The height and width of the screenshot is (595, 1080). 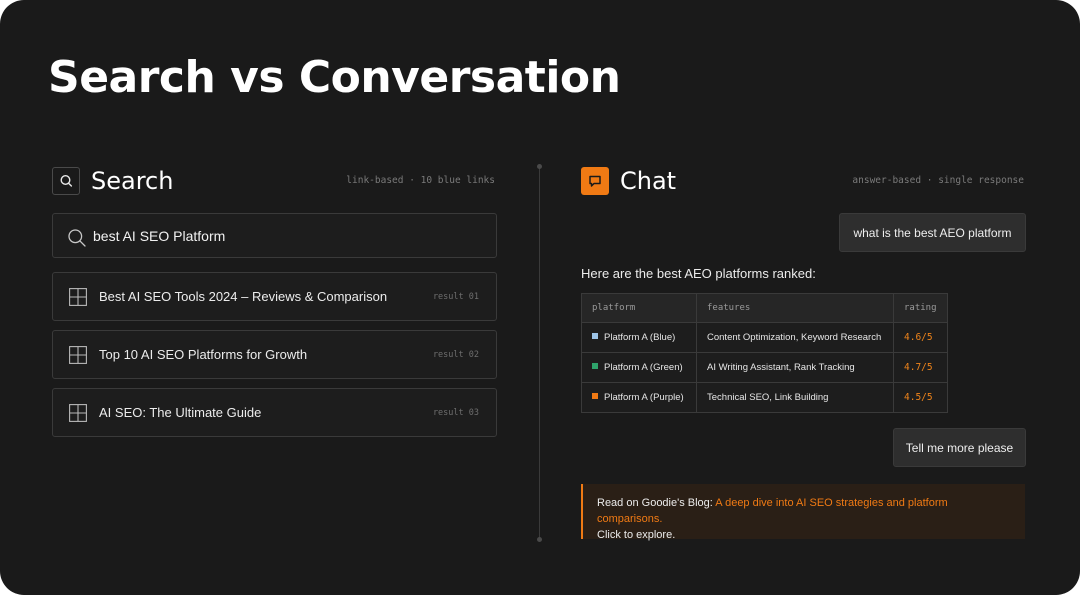 What do you see at coordinates (539, 166) in the screenshot?
I see `divider-top-dot` at bounding box center [539, 166].